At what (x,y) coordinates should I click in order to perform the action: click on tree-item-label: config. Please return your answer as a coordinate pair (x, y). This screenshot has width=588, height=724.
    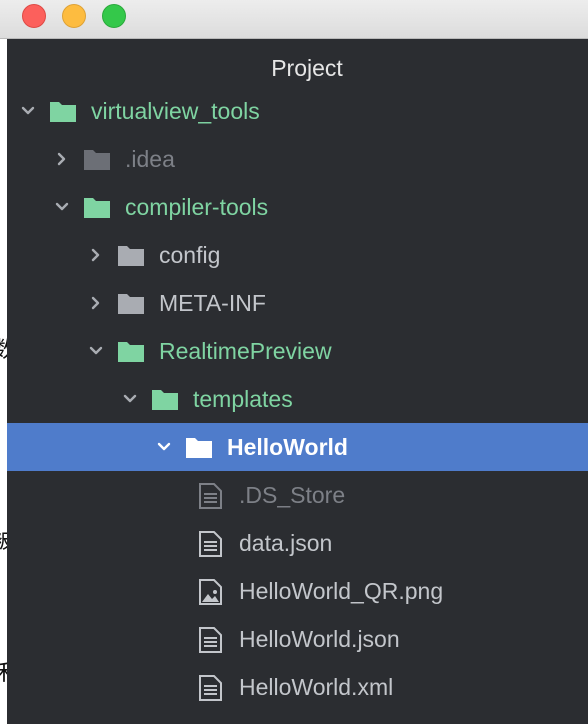
    Looking at the image, I should click on (190, 255).